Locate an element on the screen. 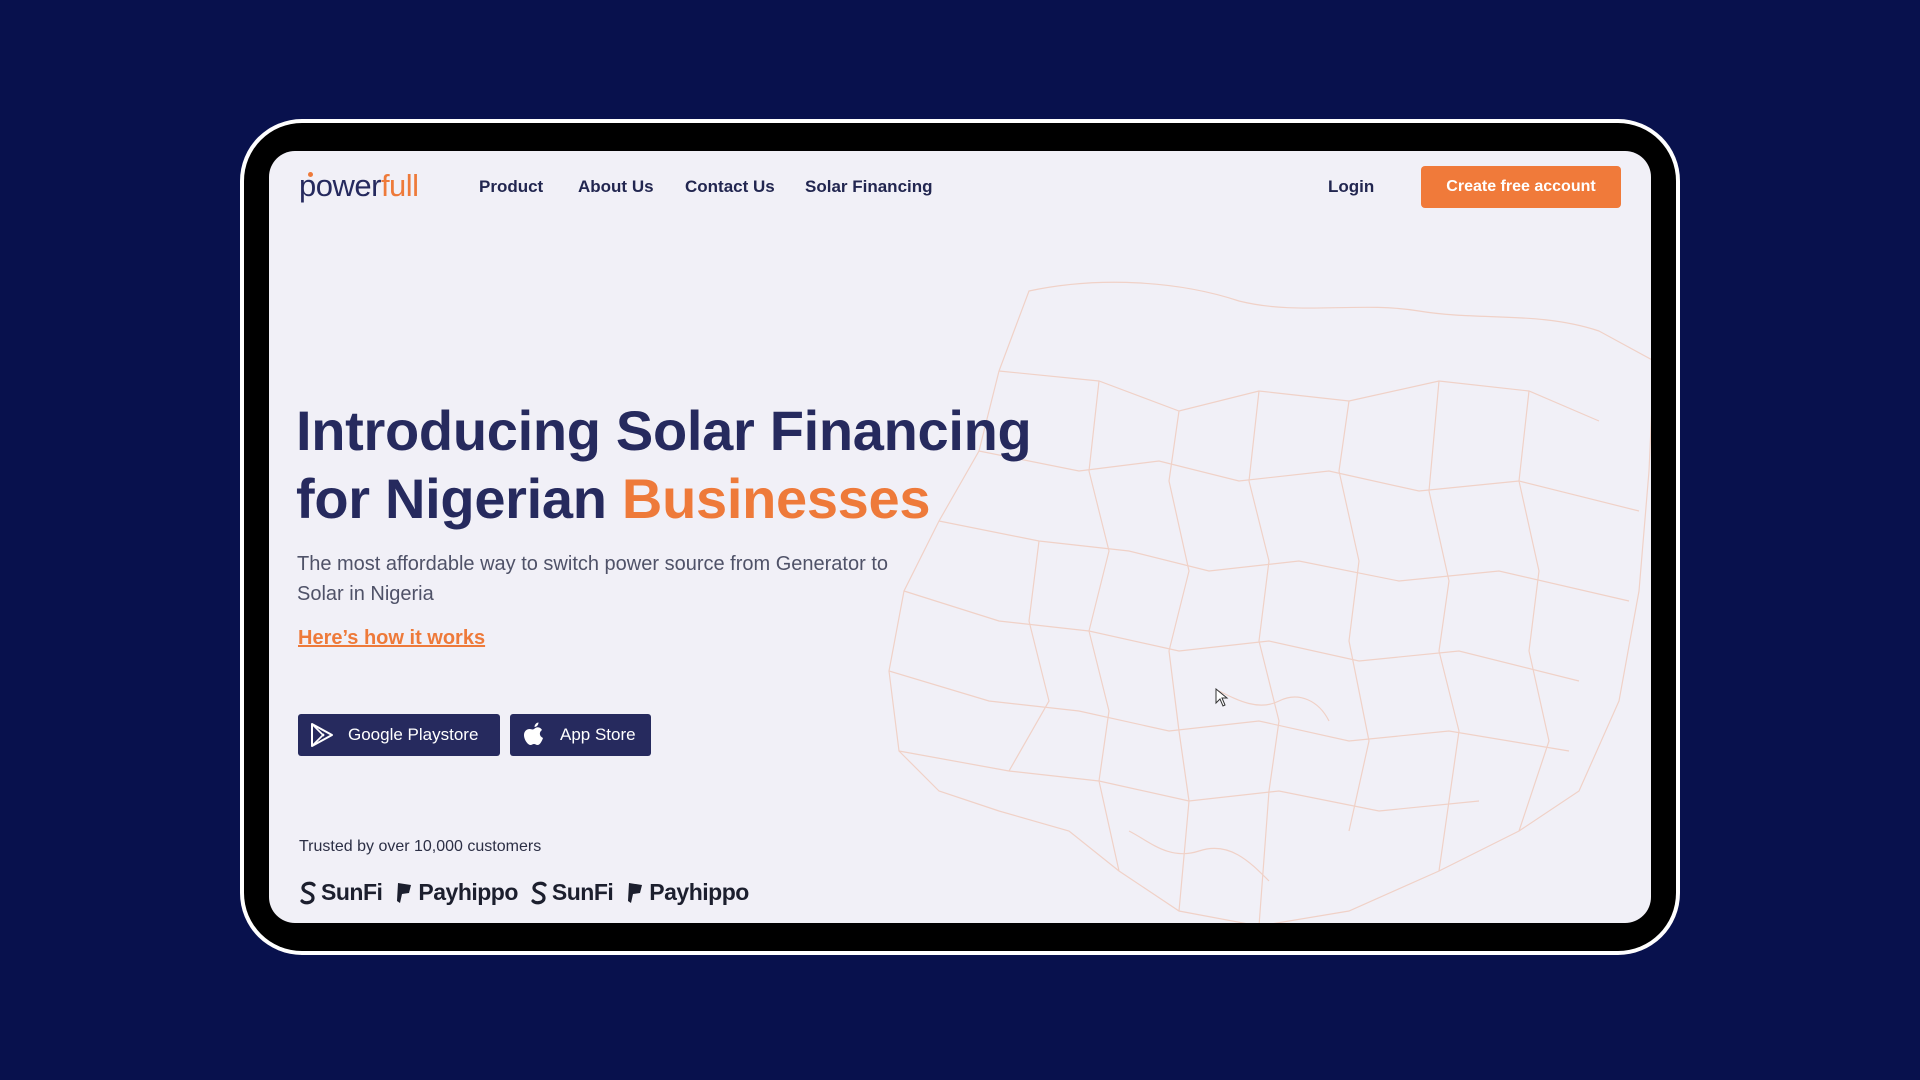  logo-text-full: full is located at coordinates (399, 185).